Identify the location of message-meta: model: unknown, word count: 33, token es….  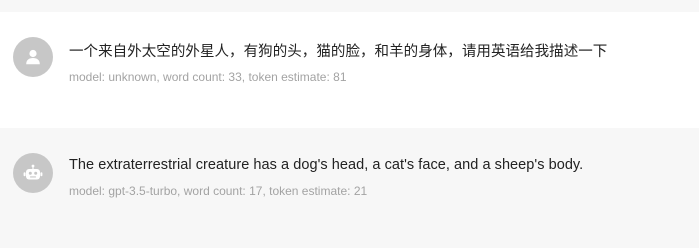
(208, 77).